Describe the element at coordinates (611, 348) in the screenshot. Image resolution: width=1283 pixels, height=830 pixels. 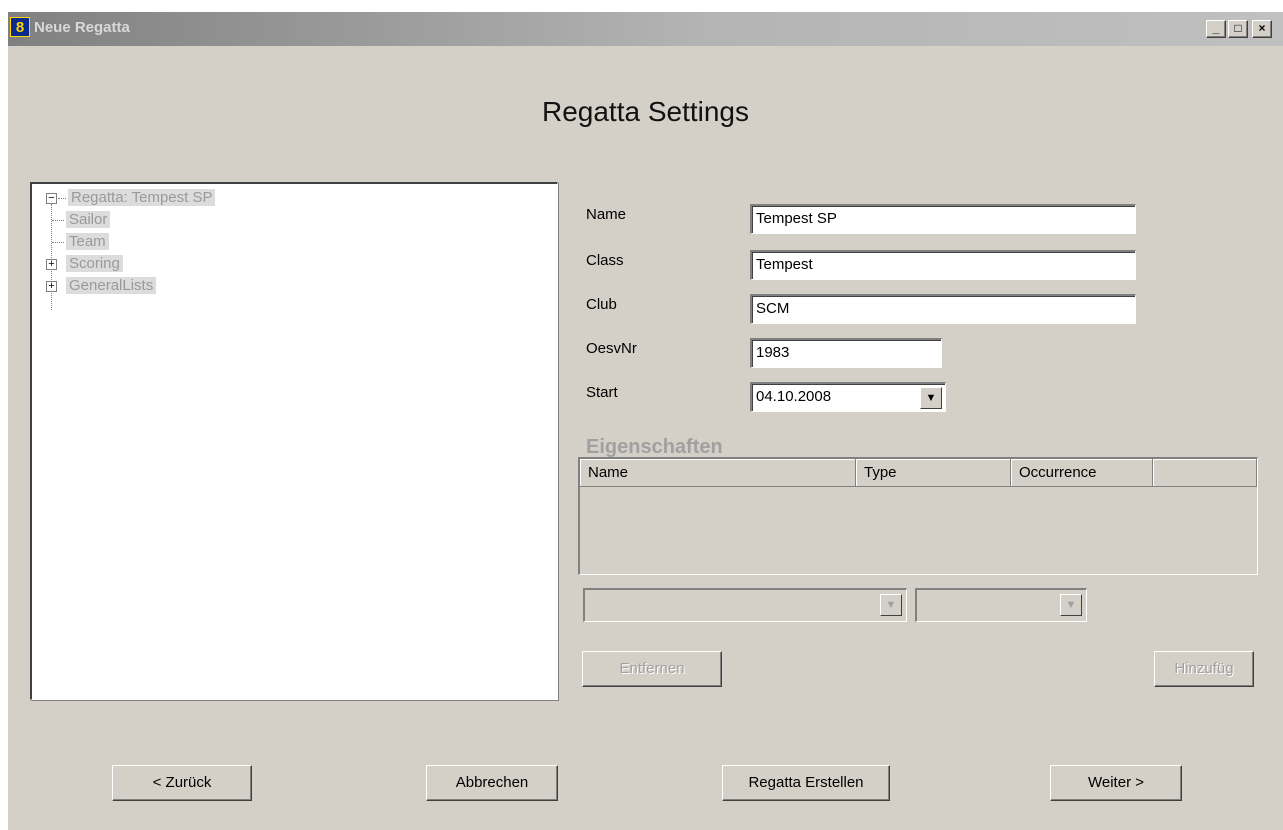
I see `oesvnr-label: OesvNr` at that location.